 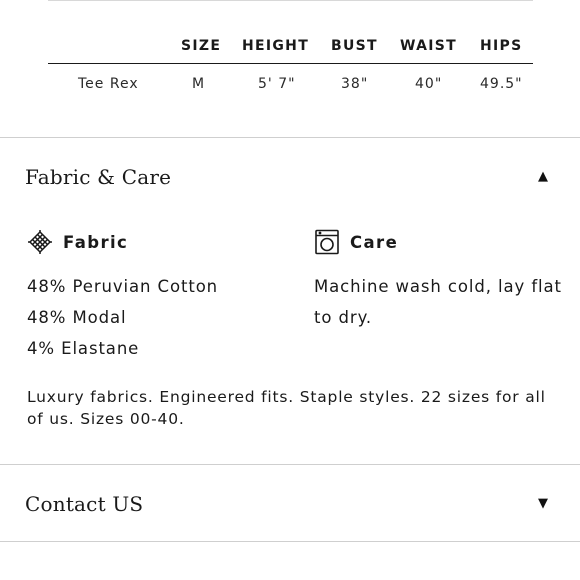 I want to click on size-chart-header-row: SIZE HEIGHT BUST WAIST HIPS, so click(x=290, y=47).